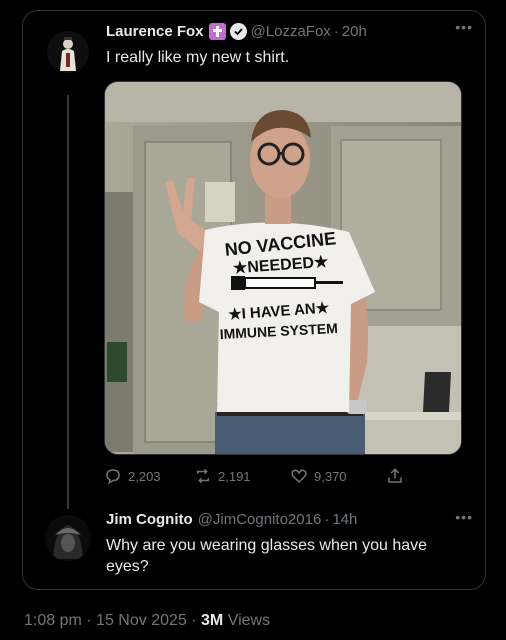  I want to click on tweet-time: 20h, so click(354, 31).